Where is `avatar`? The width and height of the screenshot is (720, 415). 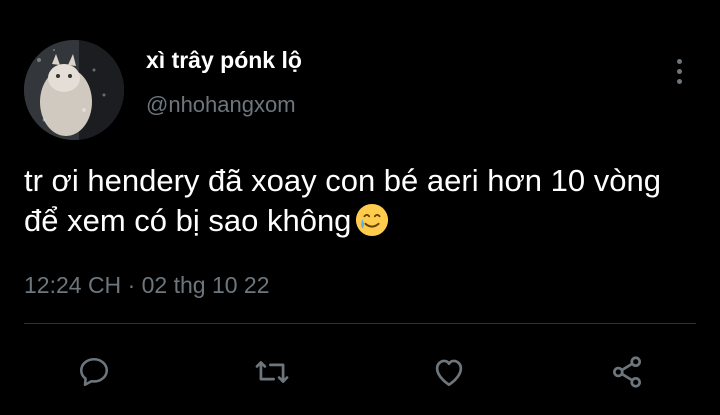 avatar is located at coordinates (74, 90).